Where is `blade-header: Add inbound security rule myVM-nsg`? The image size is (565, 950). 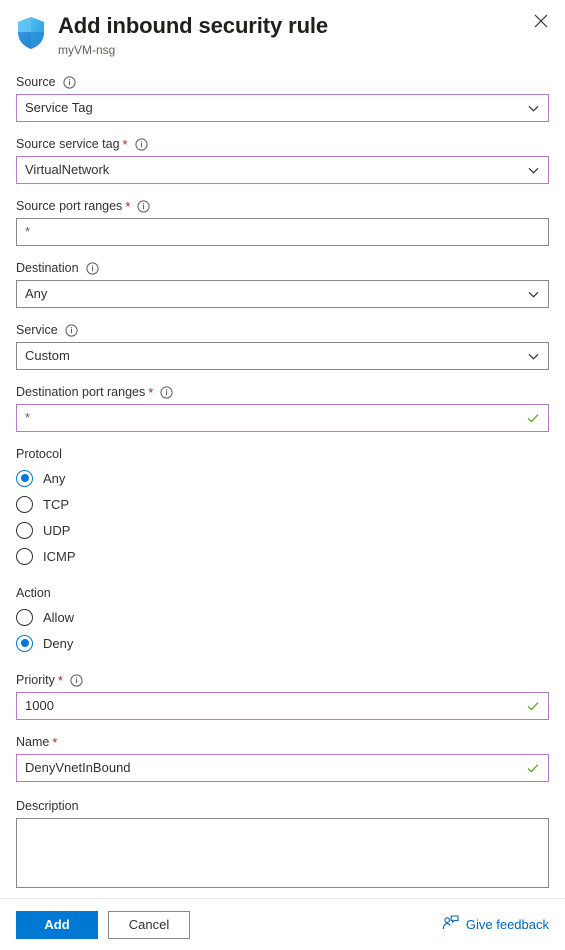 blade-header: Add inbound security rule myVM-nsg is located at coordinates (282, 29).